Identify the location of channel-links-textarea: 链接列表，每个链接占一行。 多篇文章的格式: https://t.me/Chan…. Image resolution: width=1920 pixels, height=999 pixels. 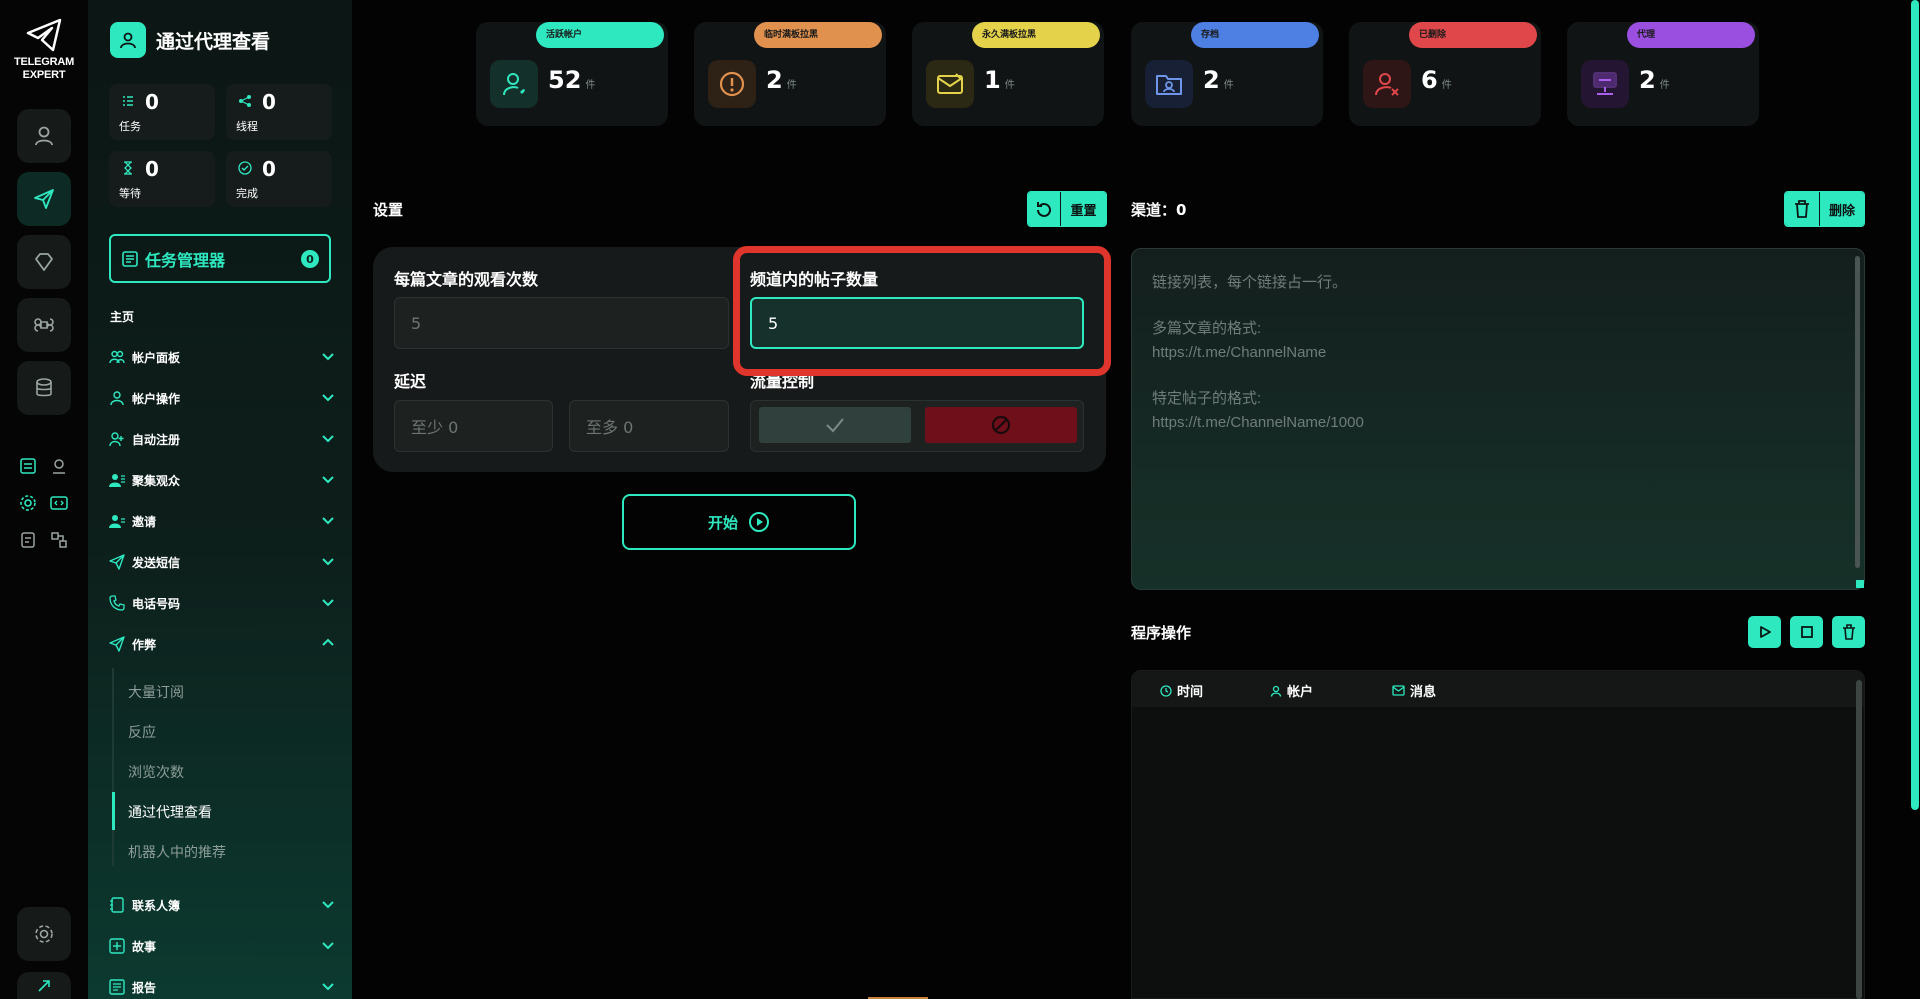
(1498, 419).